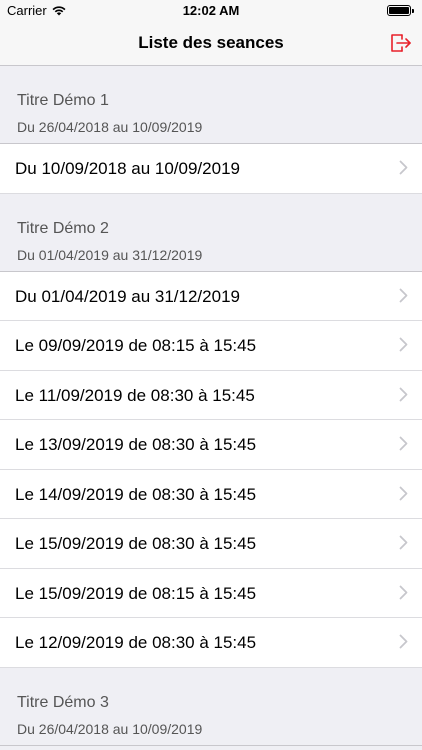 This screenshot has height=750, width=422. I want to click on logout-icon, so click(401, 43).